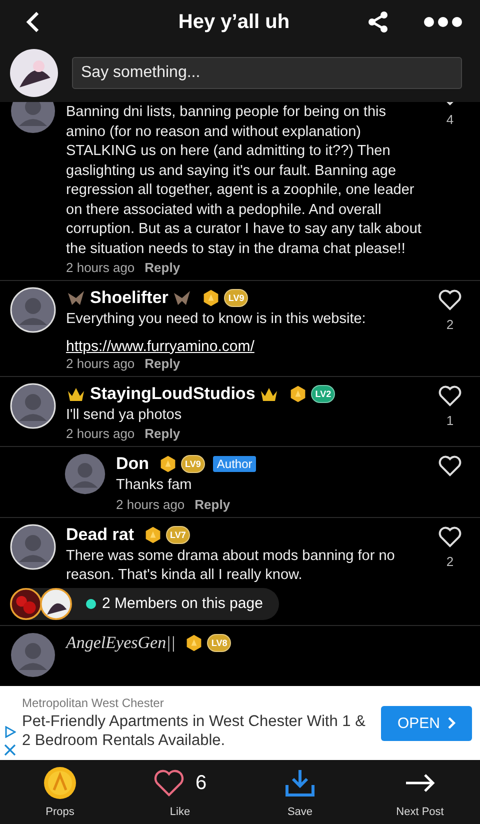 Image resolution: width=480 pixels, height=824 pixels. I want to click on level-badge: LV2, so click(323, 393).